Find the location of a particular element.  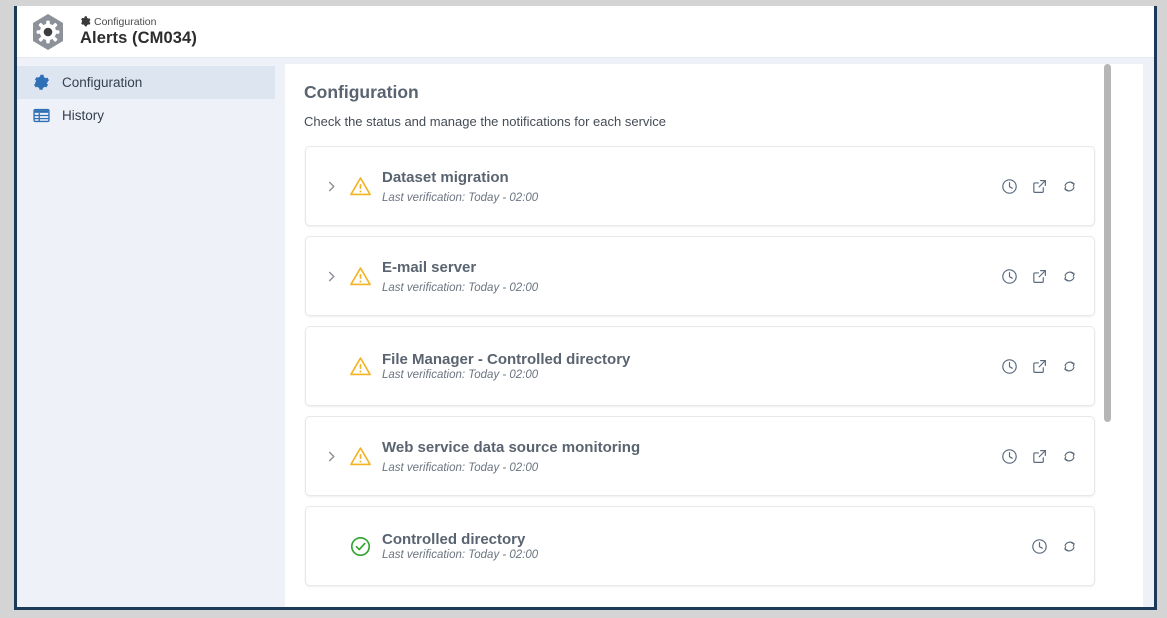

service-card-title: E-mail server is located at coordinates (429, 267).